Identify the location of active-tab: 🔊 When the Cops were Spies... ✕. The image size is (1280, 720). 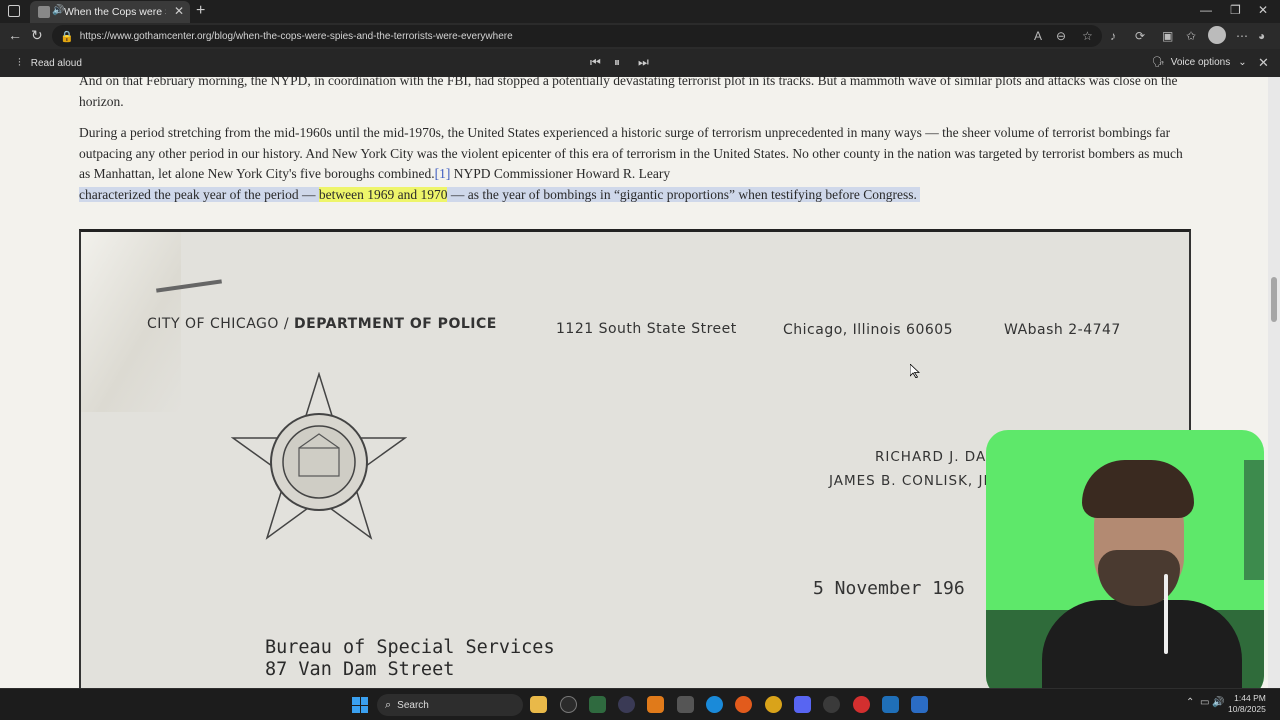
(110, 12).